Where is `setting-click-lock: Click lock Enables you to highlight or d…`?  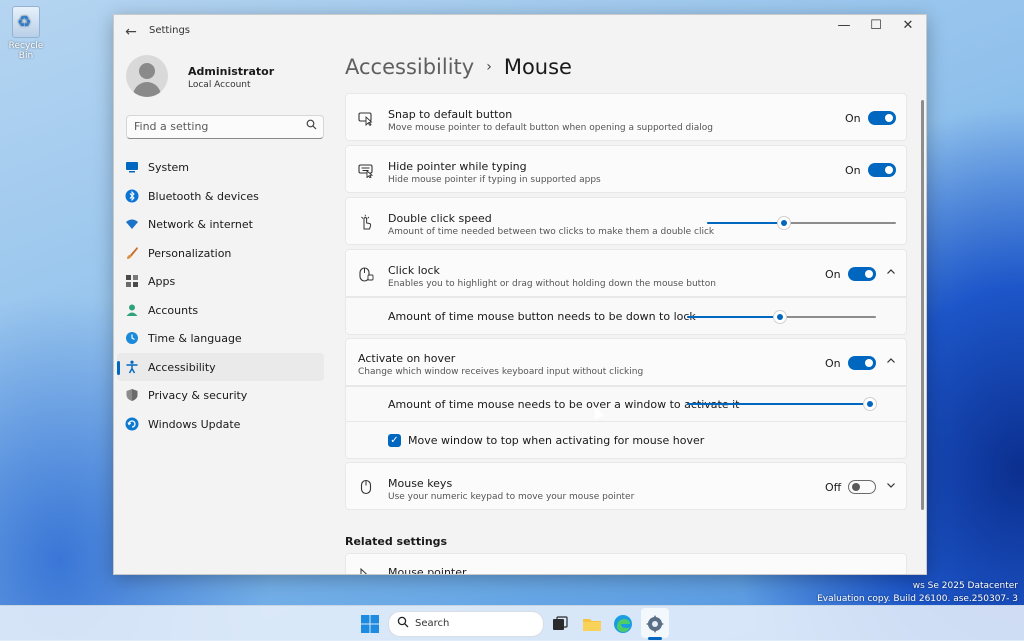 setting-click-lock: Click lock Enables you to highlight or d… is located at coordinates (626, 273).